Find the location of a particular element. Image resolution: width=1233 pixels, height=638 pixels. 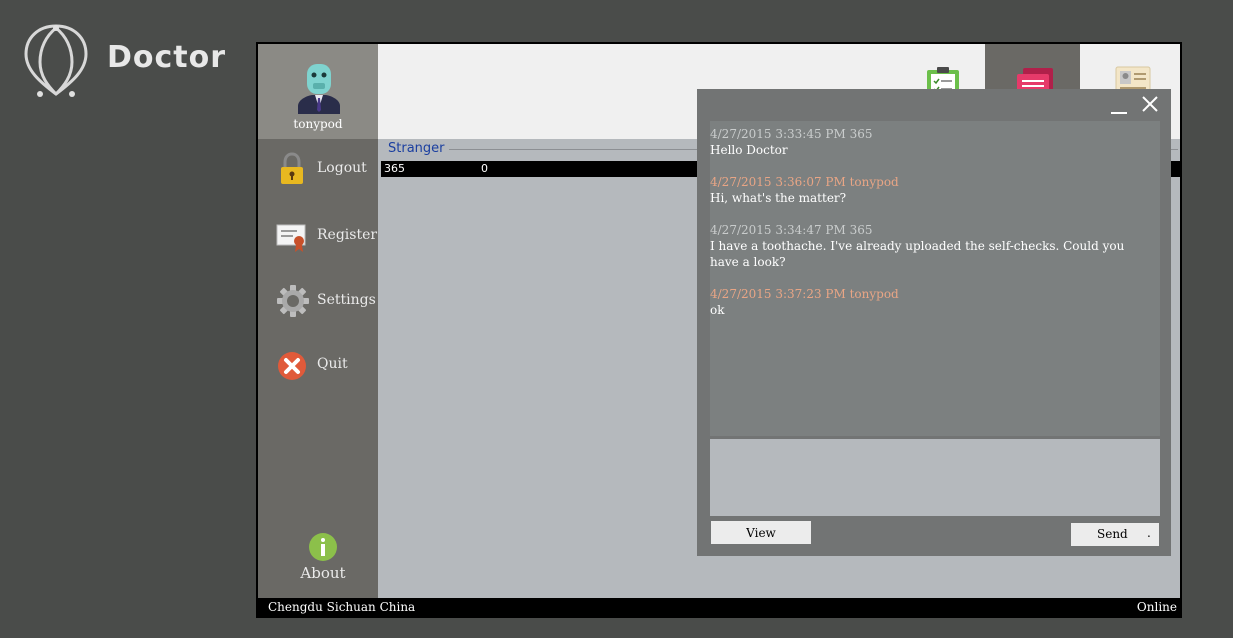

sidebar-item-label: Quit is located at coordinates (332, 364).